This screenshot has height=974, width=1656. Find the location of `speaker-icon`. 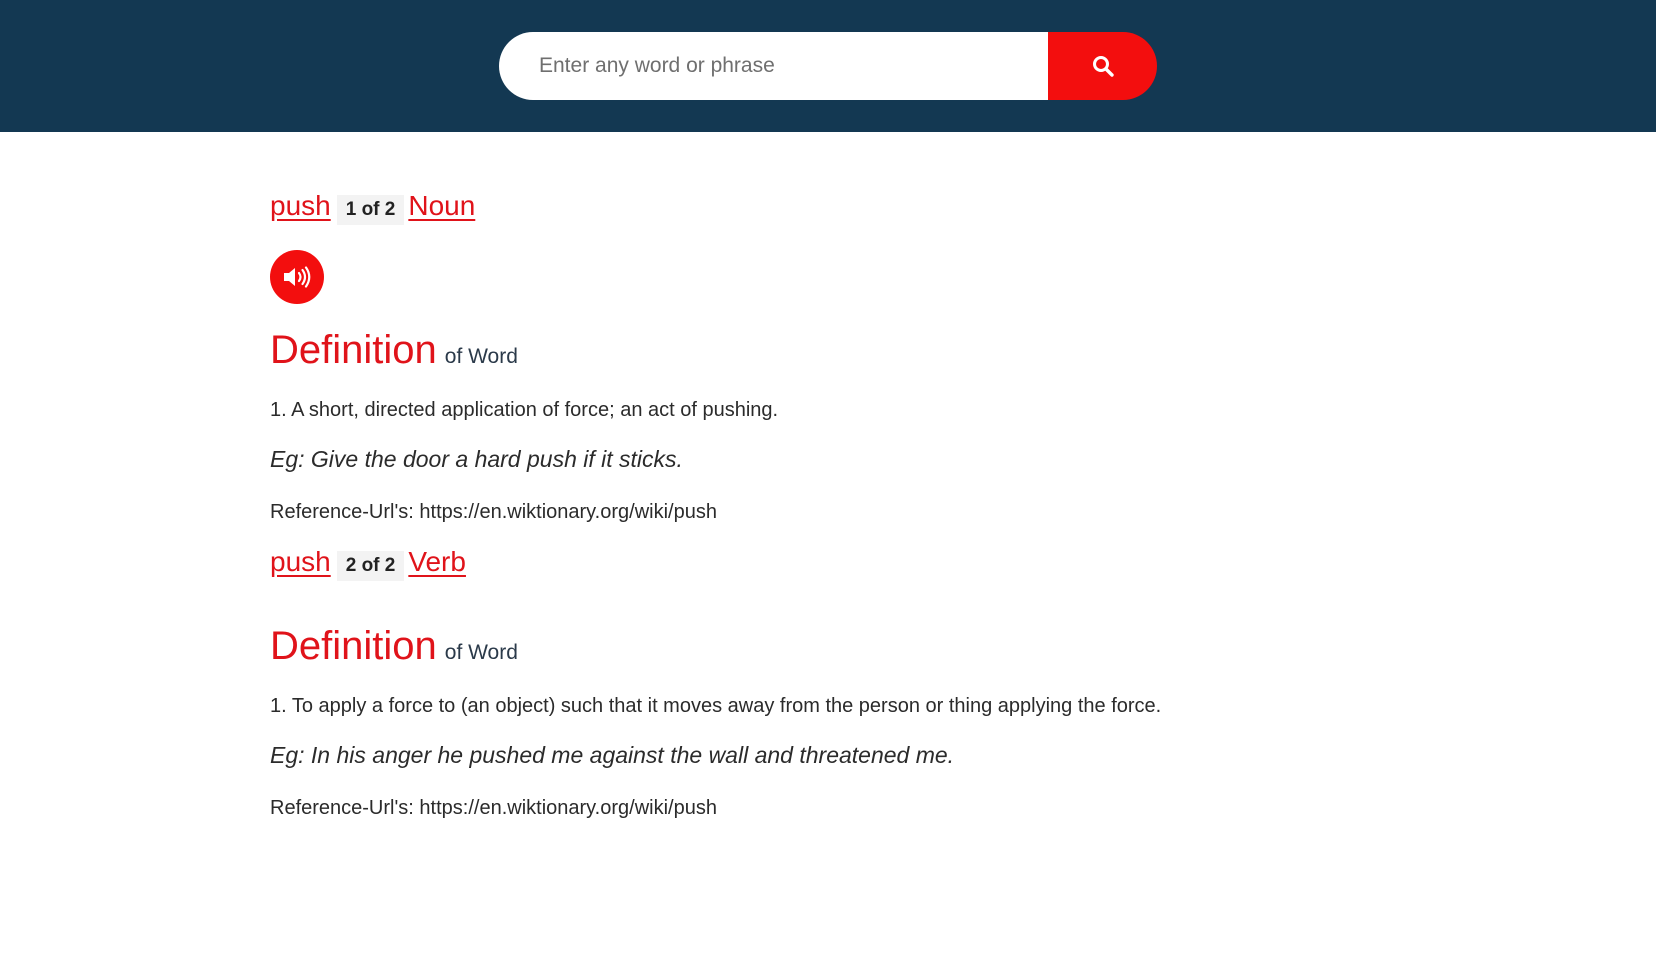

speaker-icon is located at coordinates (297, 277).